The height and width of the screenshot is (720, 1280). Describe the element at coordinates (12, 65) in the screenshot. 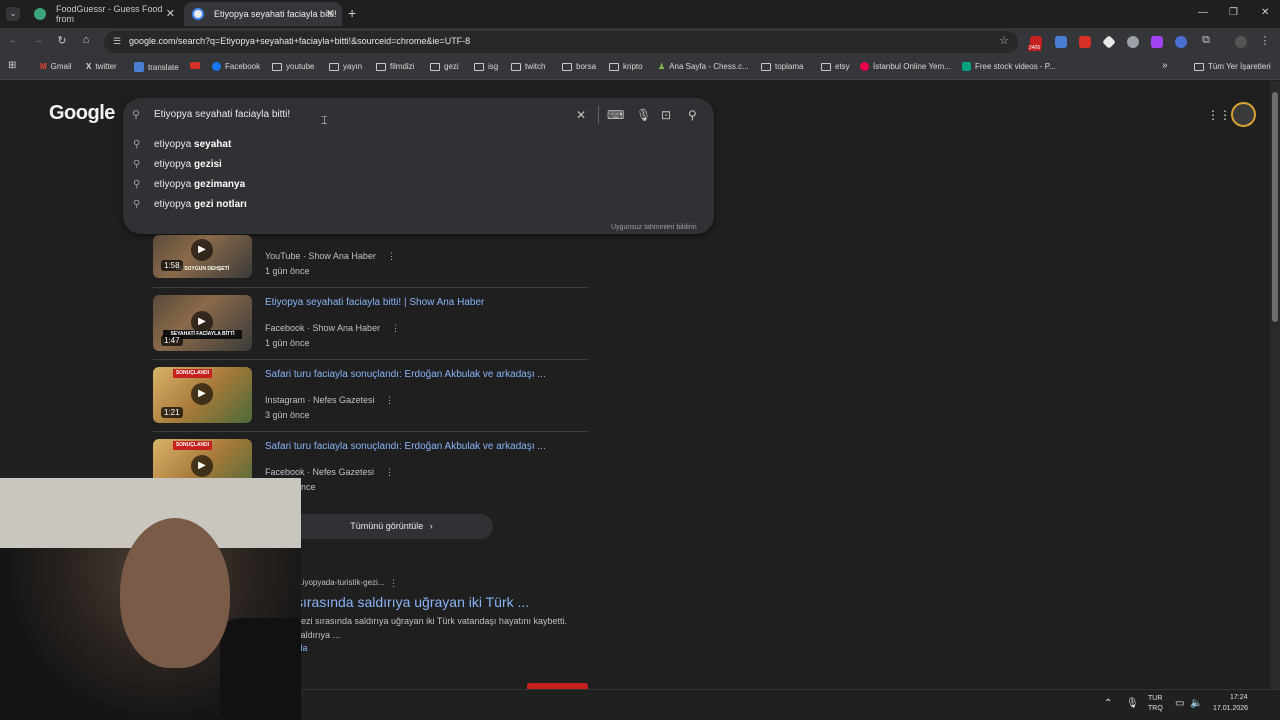

I see `apps-grid-icon: ⊞` at that location.